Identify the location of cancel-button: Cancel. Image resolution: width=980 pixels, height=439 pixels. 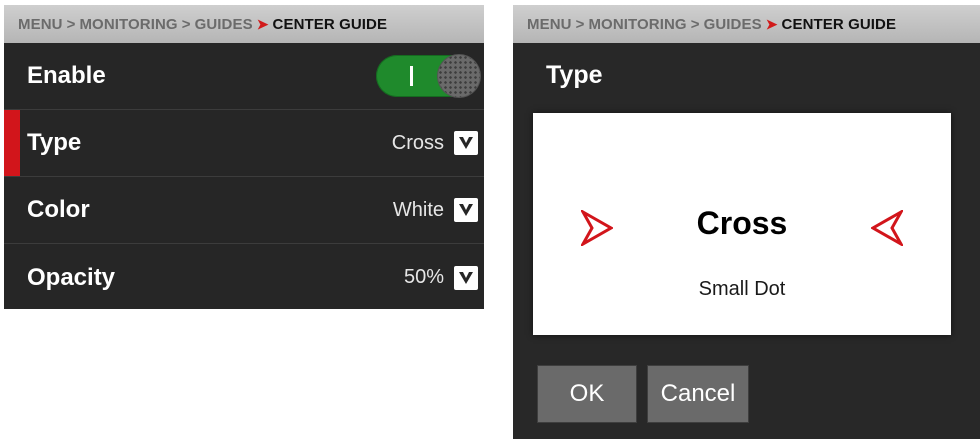
(698, 394).